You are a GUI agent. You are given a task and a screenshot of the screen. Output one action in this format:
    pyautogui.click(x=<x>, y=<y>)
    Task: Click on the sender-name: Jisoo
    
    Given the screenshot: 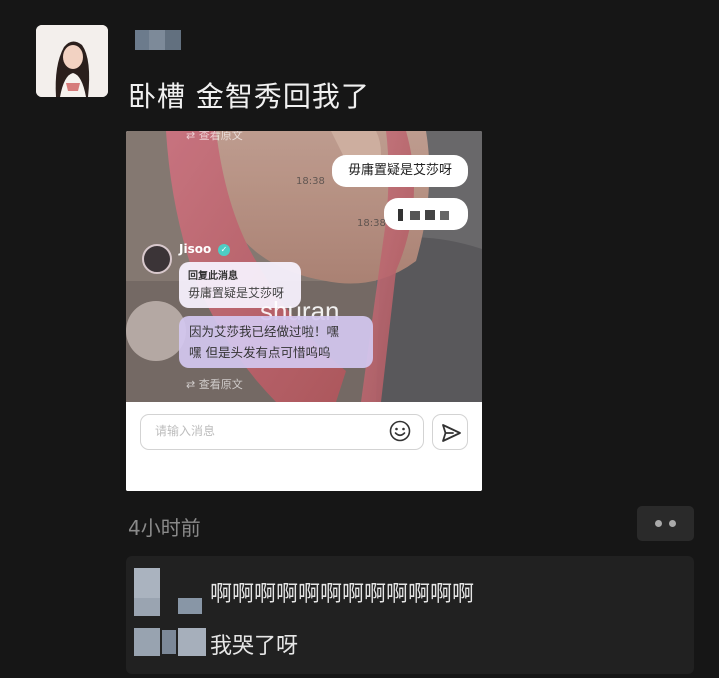 What is the action you would take?
    pyautogui.click(x=195, y=249)
    